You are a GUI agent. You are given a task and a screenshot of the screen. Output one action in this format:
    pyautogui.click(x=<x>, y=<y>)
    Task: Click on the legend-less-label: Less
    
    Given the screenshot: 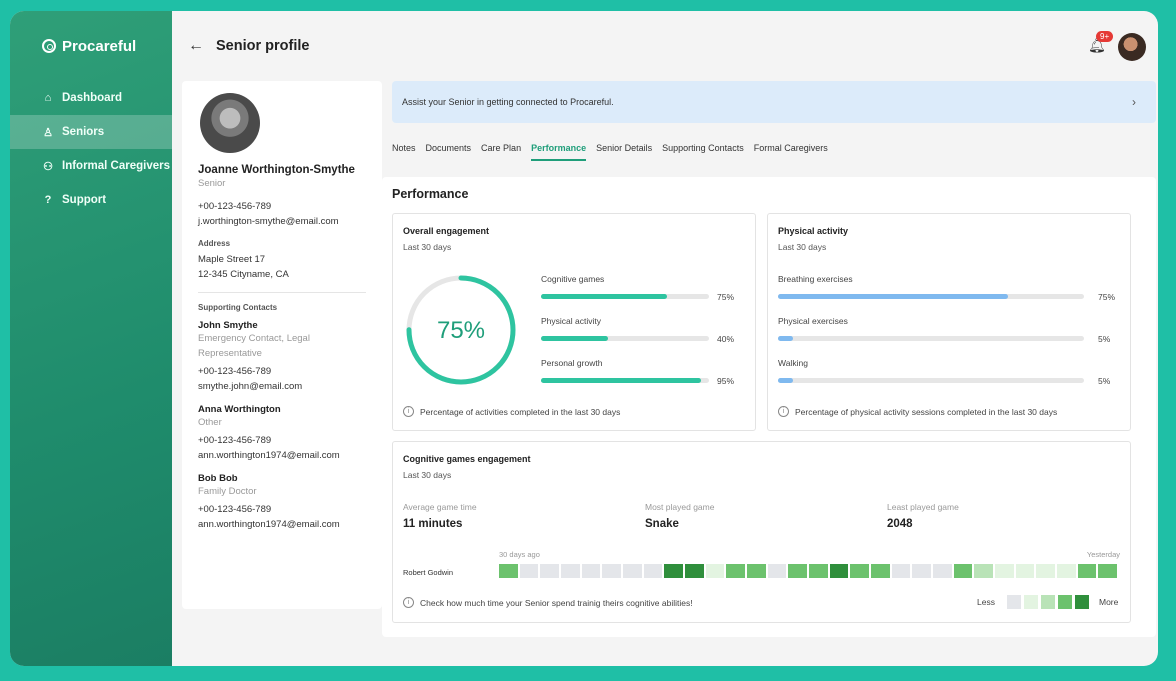 What is the action you would take?
    pyautogui.click(x=986, y=602)
    